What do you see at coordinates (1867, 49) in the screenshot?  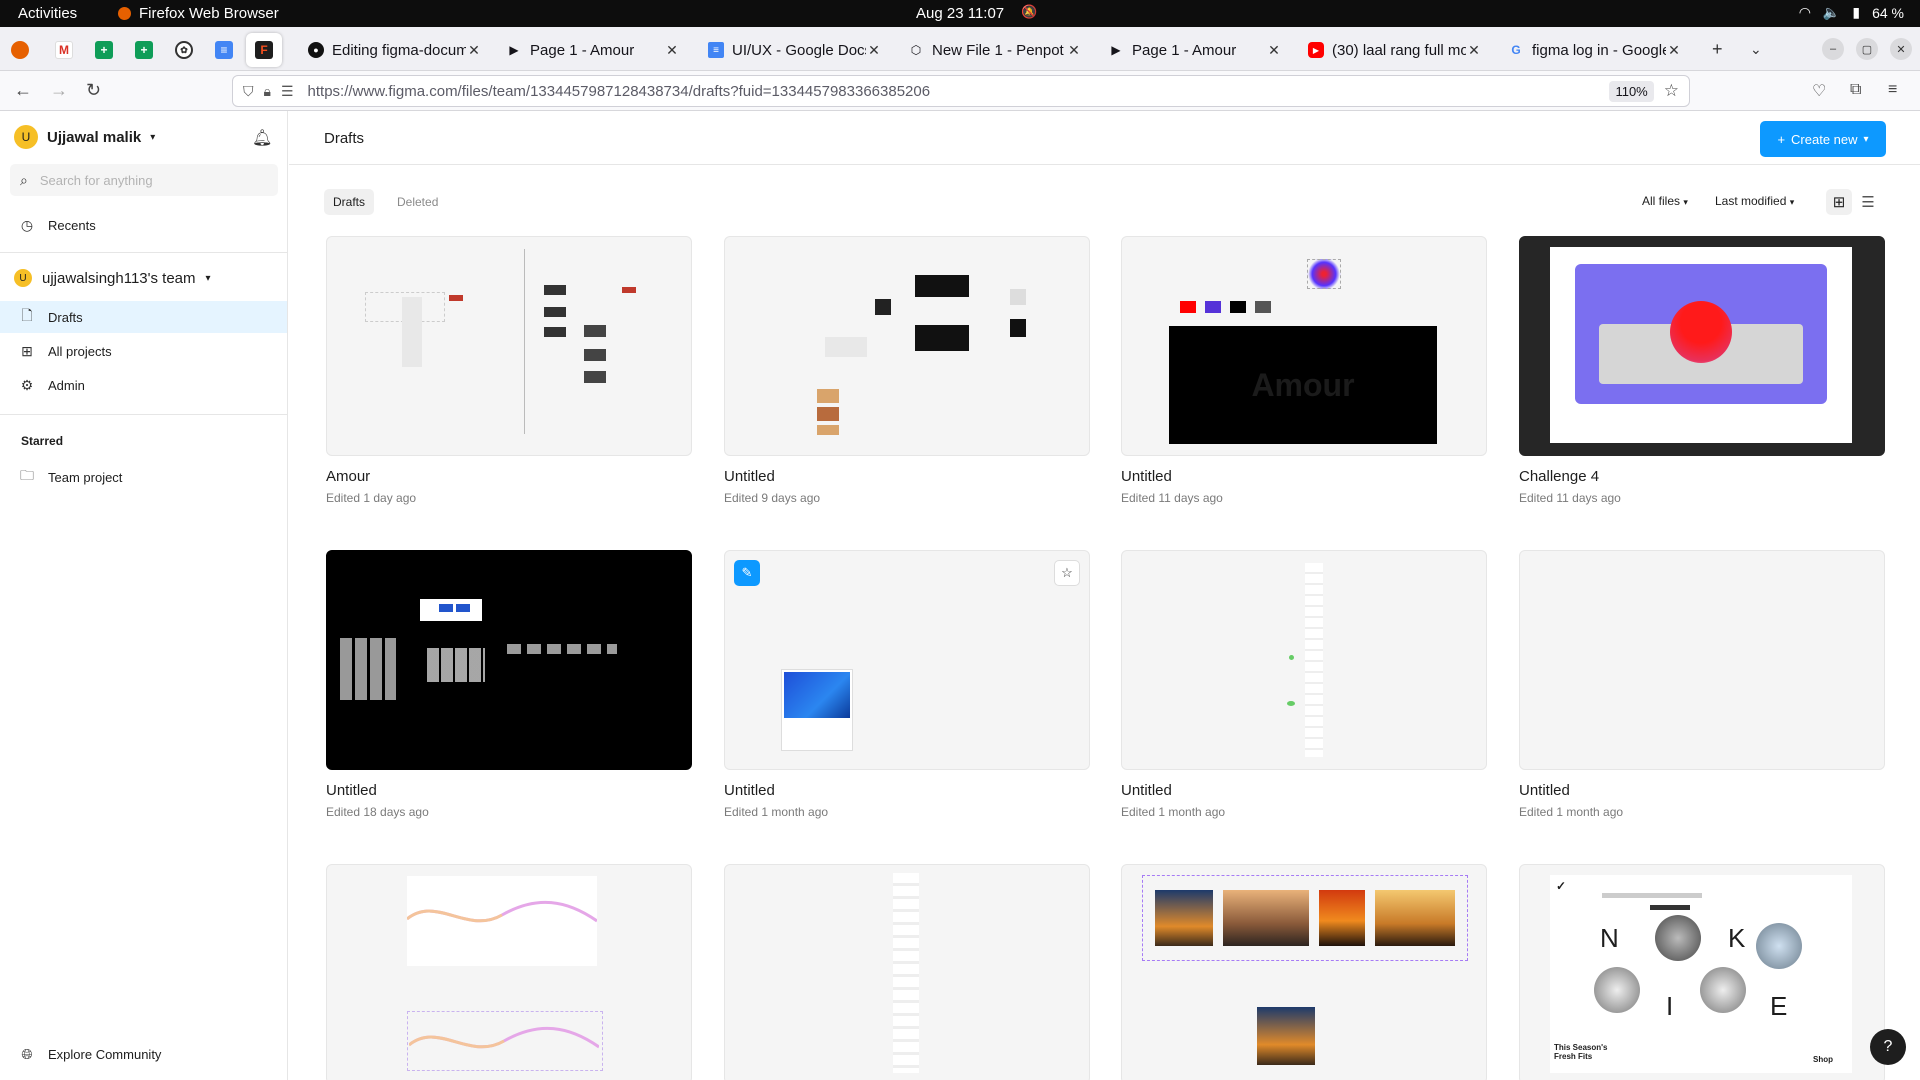 I see `maximize-icon: ▢` at bounding box center [1867, 49].